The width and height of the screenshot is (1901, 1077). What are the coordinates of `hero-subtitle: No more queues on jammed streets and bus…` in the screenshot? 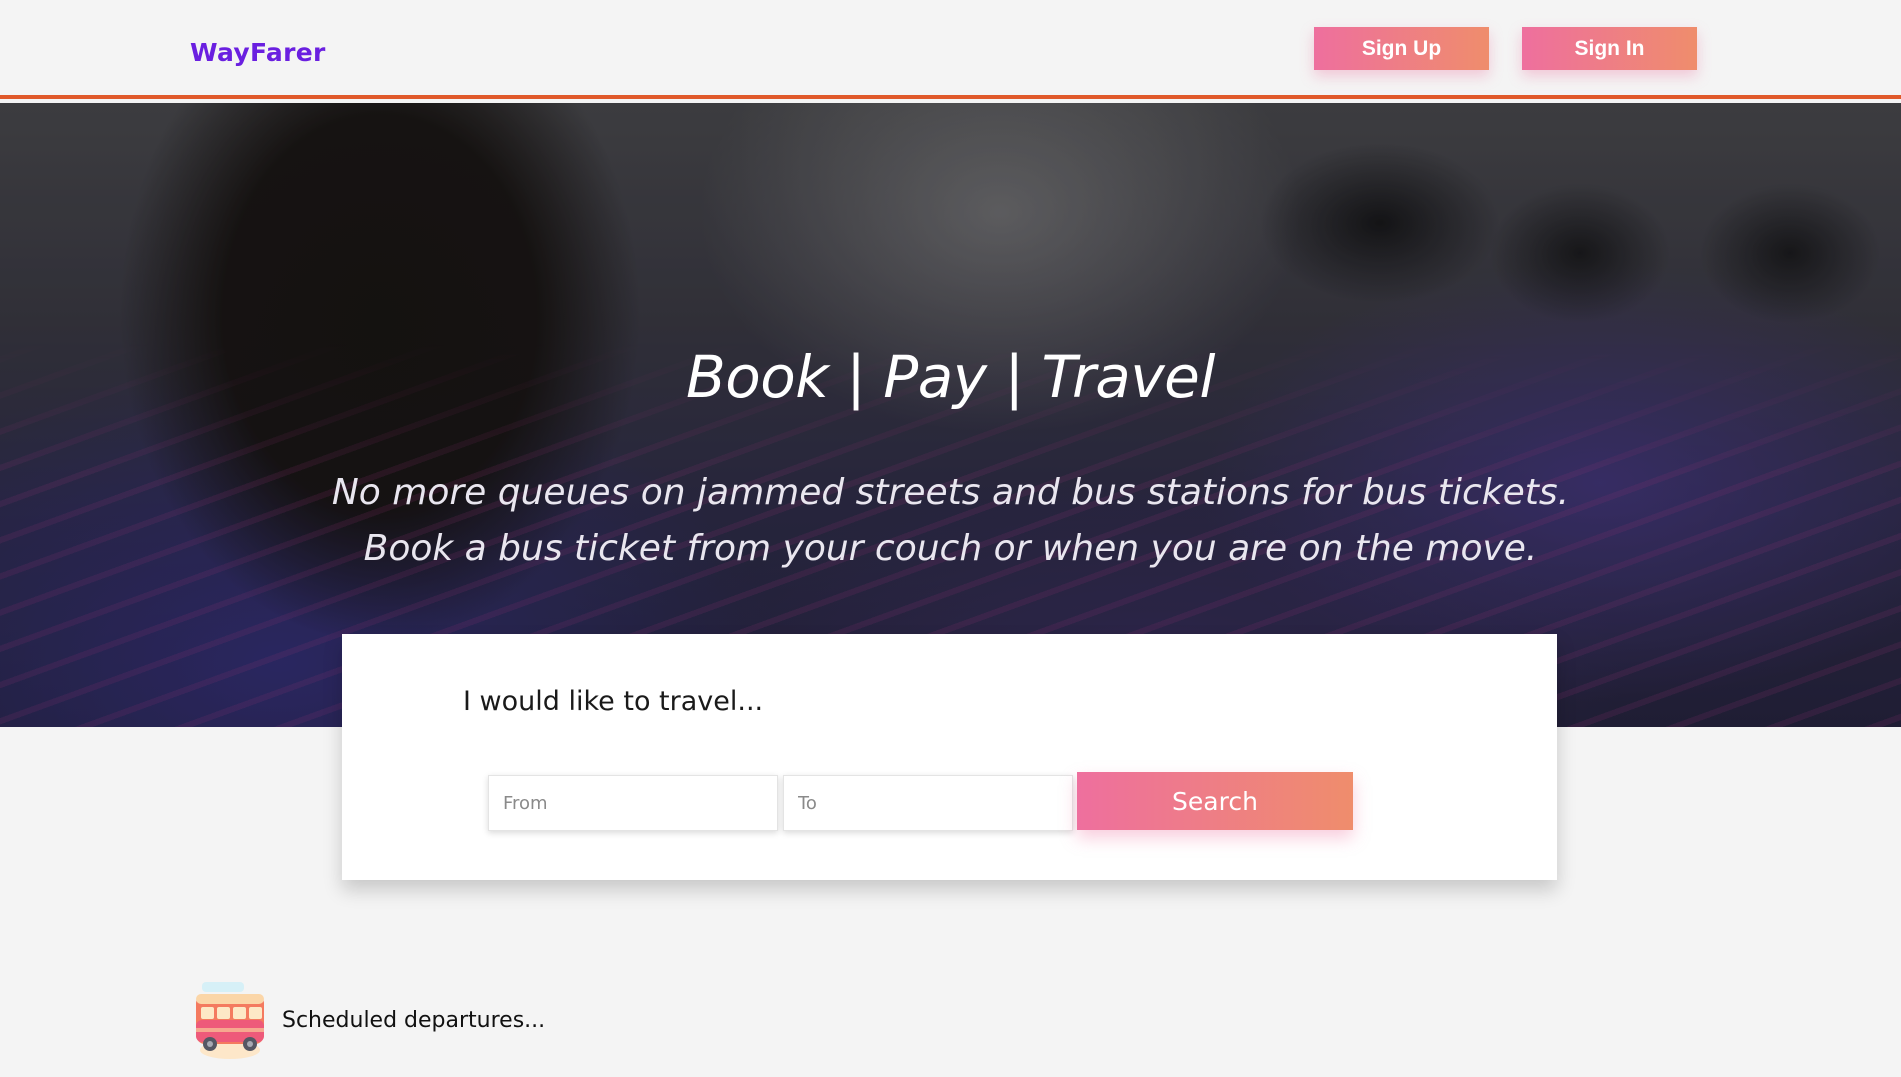 It's located at (950, 521).